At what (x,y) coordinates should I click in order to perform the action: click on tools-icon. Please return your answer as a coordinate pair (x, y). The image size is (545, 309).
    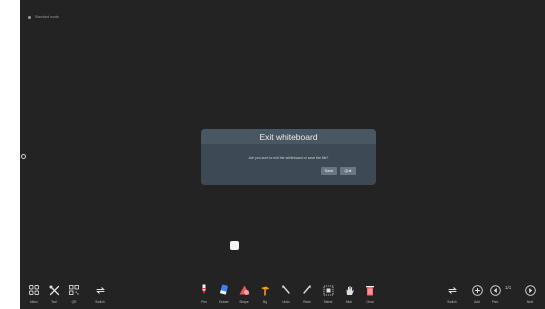
    Looking at the image, I should click on (54, 290).